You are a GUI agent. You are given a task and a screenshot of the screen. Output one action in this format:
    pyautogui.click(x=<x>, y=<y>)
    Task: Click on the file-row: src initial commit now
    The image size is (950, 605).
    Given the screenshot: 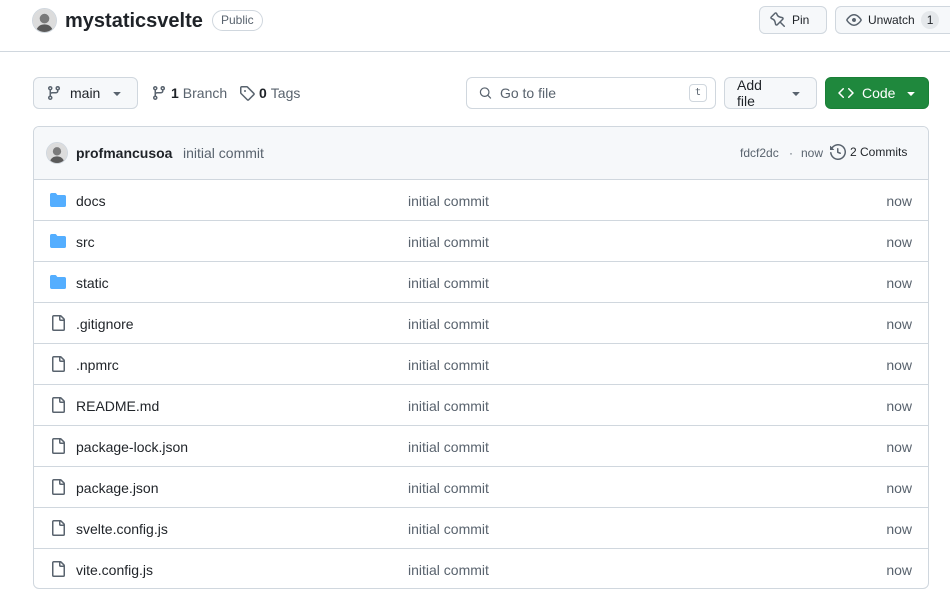 What is the action you would take?
    pyautogui.click(x=481, y=241)
    